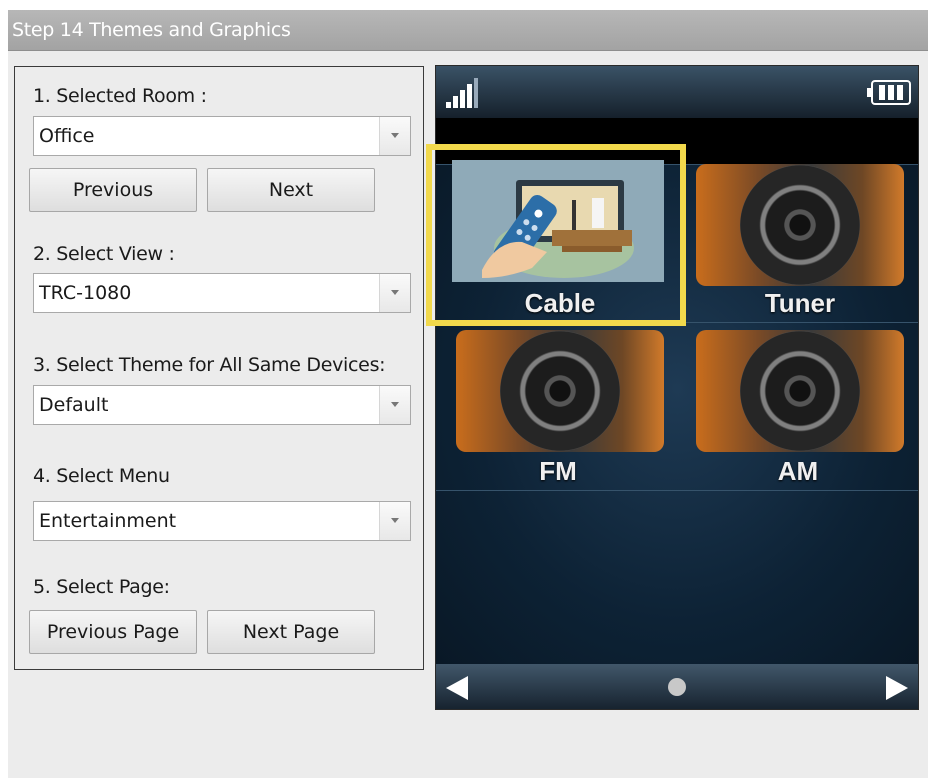 The width and height of the screenshot is (928, 778). Describe the element at coordinates (120, 96) in the screenshot. I see `room-label: 1. Selected Room :` at that location.